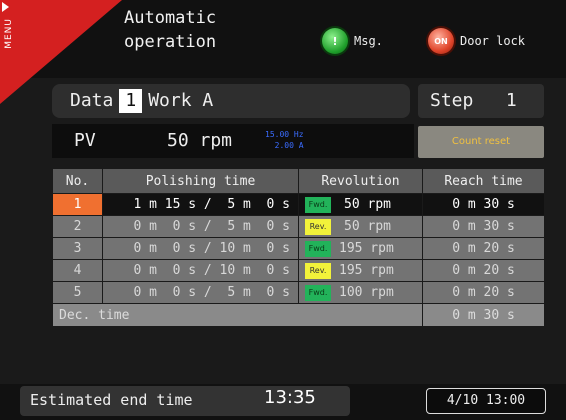 This screenshot has height=420, width=566. Describe the element at coordinates (9, 33) in the screenshot. I see `menu-label: MENU` at that location.